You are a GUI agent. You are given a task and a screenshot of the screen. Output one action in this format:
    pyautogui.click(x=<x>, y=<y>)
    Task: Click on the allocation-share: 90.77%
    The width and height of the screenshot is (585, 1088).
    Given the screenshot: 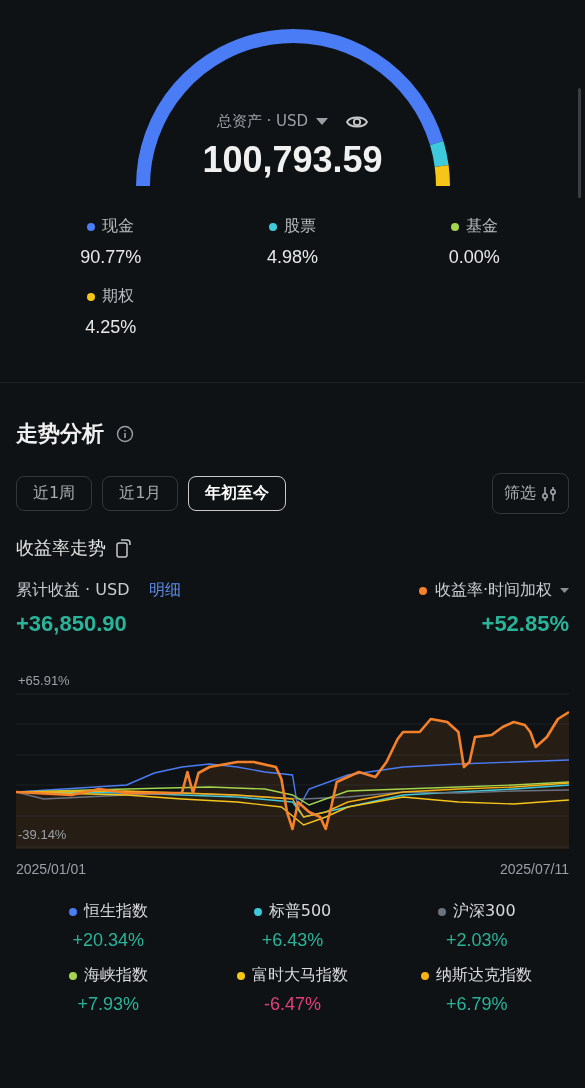 What is the action you would take?
    pyautogui.click(x=111, y=257)
    